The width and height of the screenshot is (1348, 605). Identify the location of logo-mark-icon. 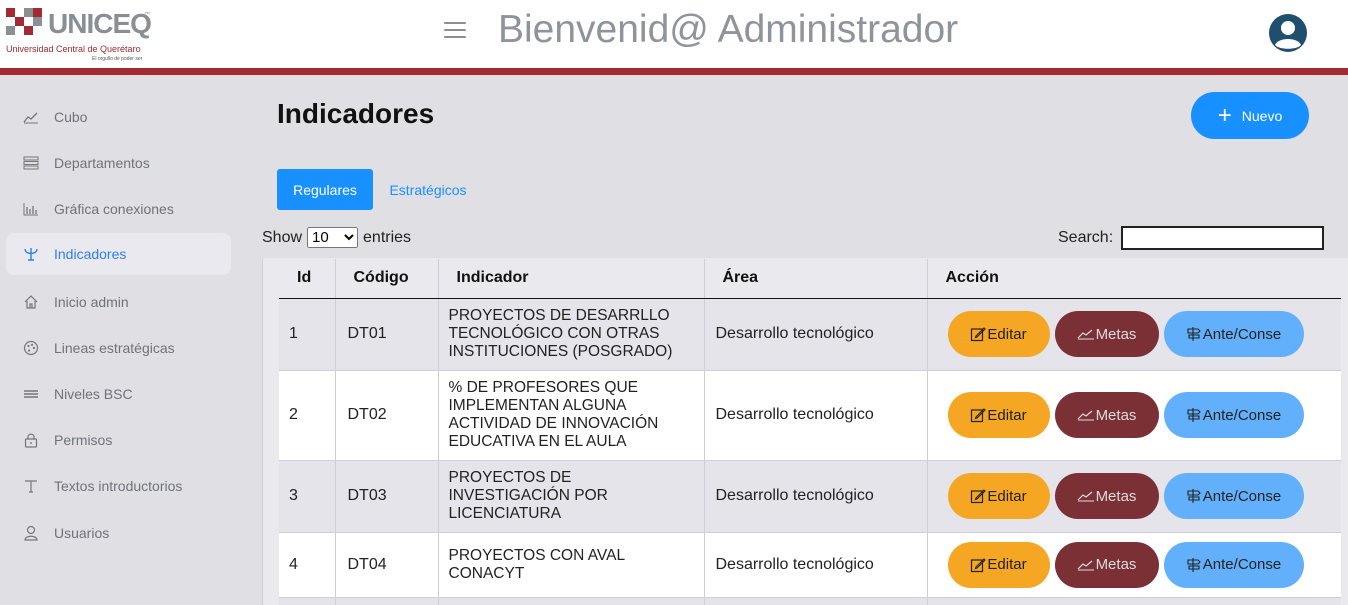
(24, 21).